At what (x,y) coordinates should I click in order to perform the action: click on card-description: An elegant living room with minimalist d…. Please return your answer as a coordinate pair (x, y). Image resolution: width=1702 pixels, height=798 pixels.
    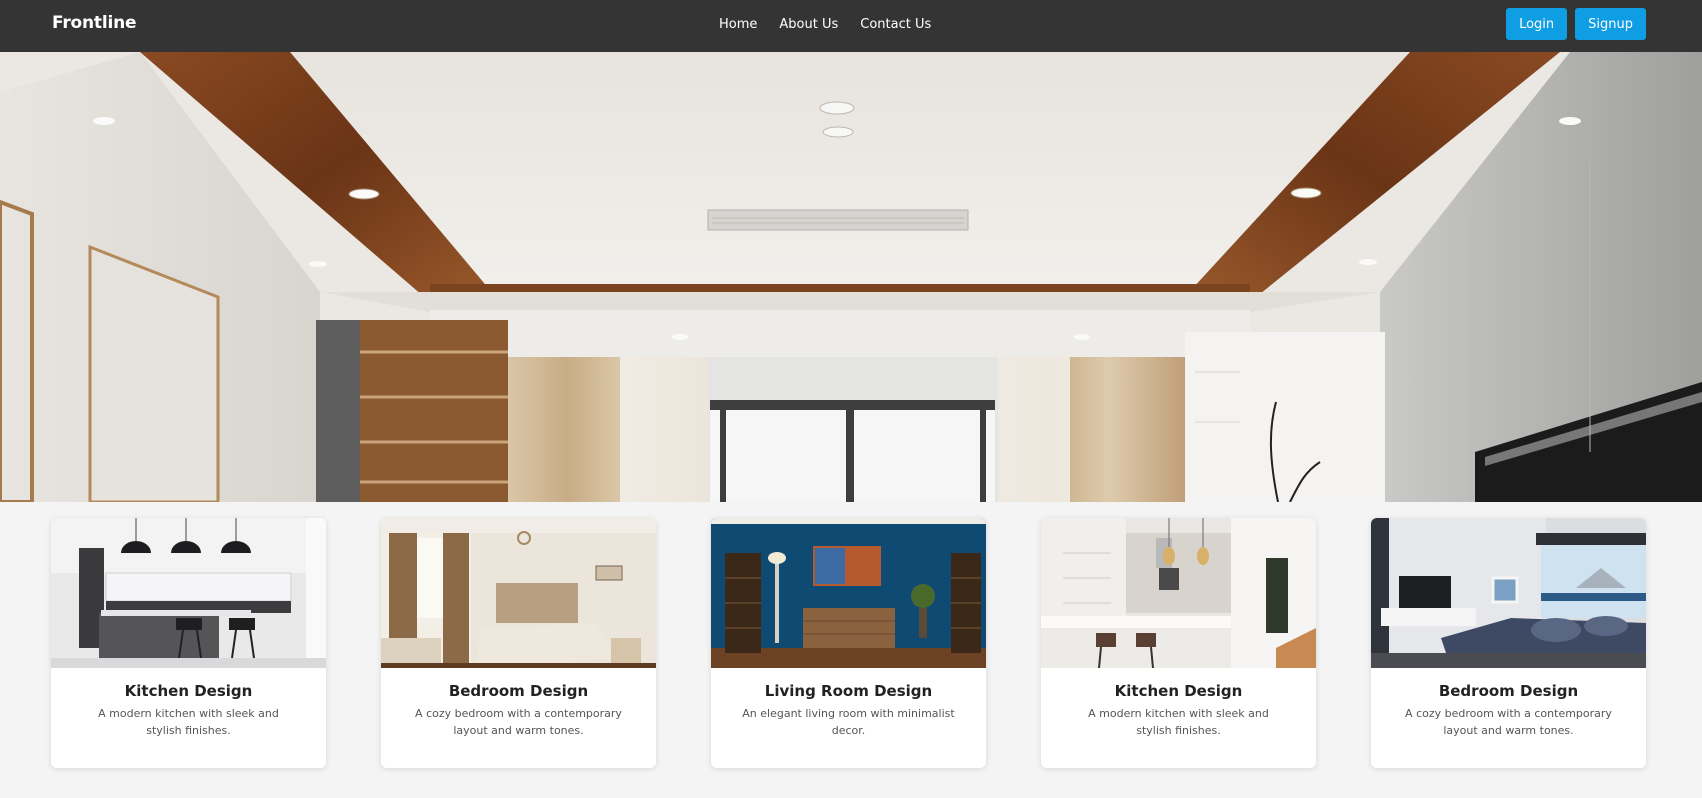
    Looking at the image, I should click on (848, 722).